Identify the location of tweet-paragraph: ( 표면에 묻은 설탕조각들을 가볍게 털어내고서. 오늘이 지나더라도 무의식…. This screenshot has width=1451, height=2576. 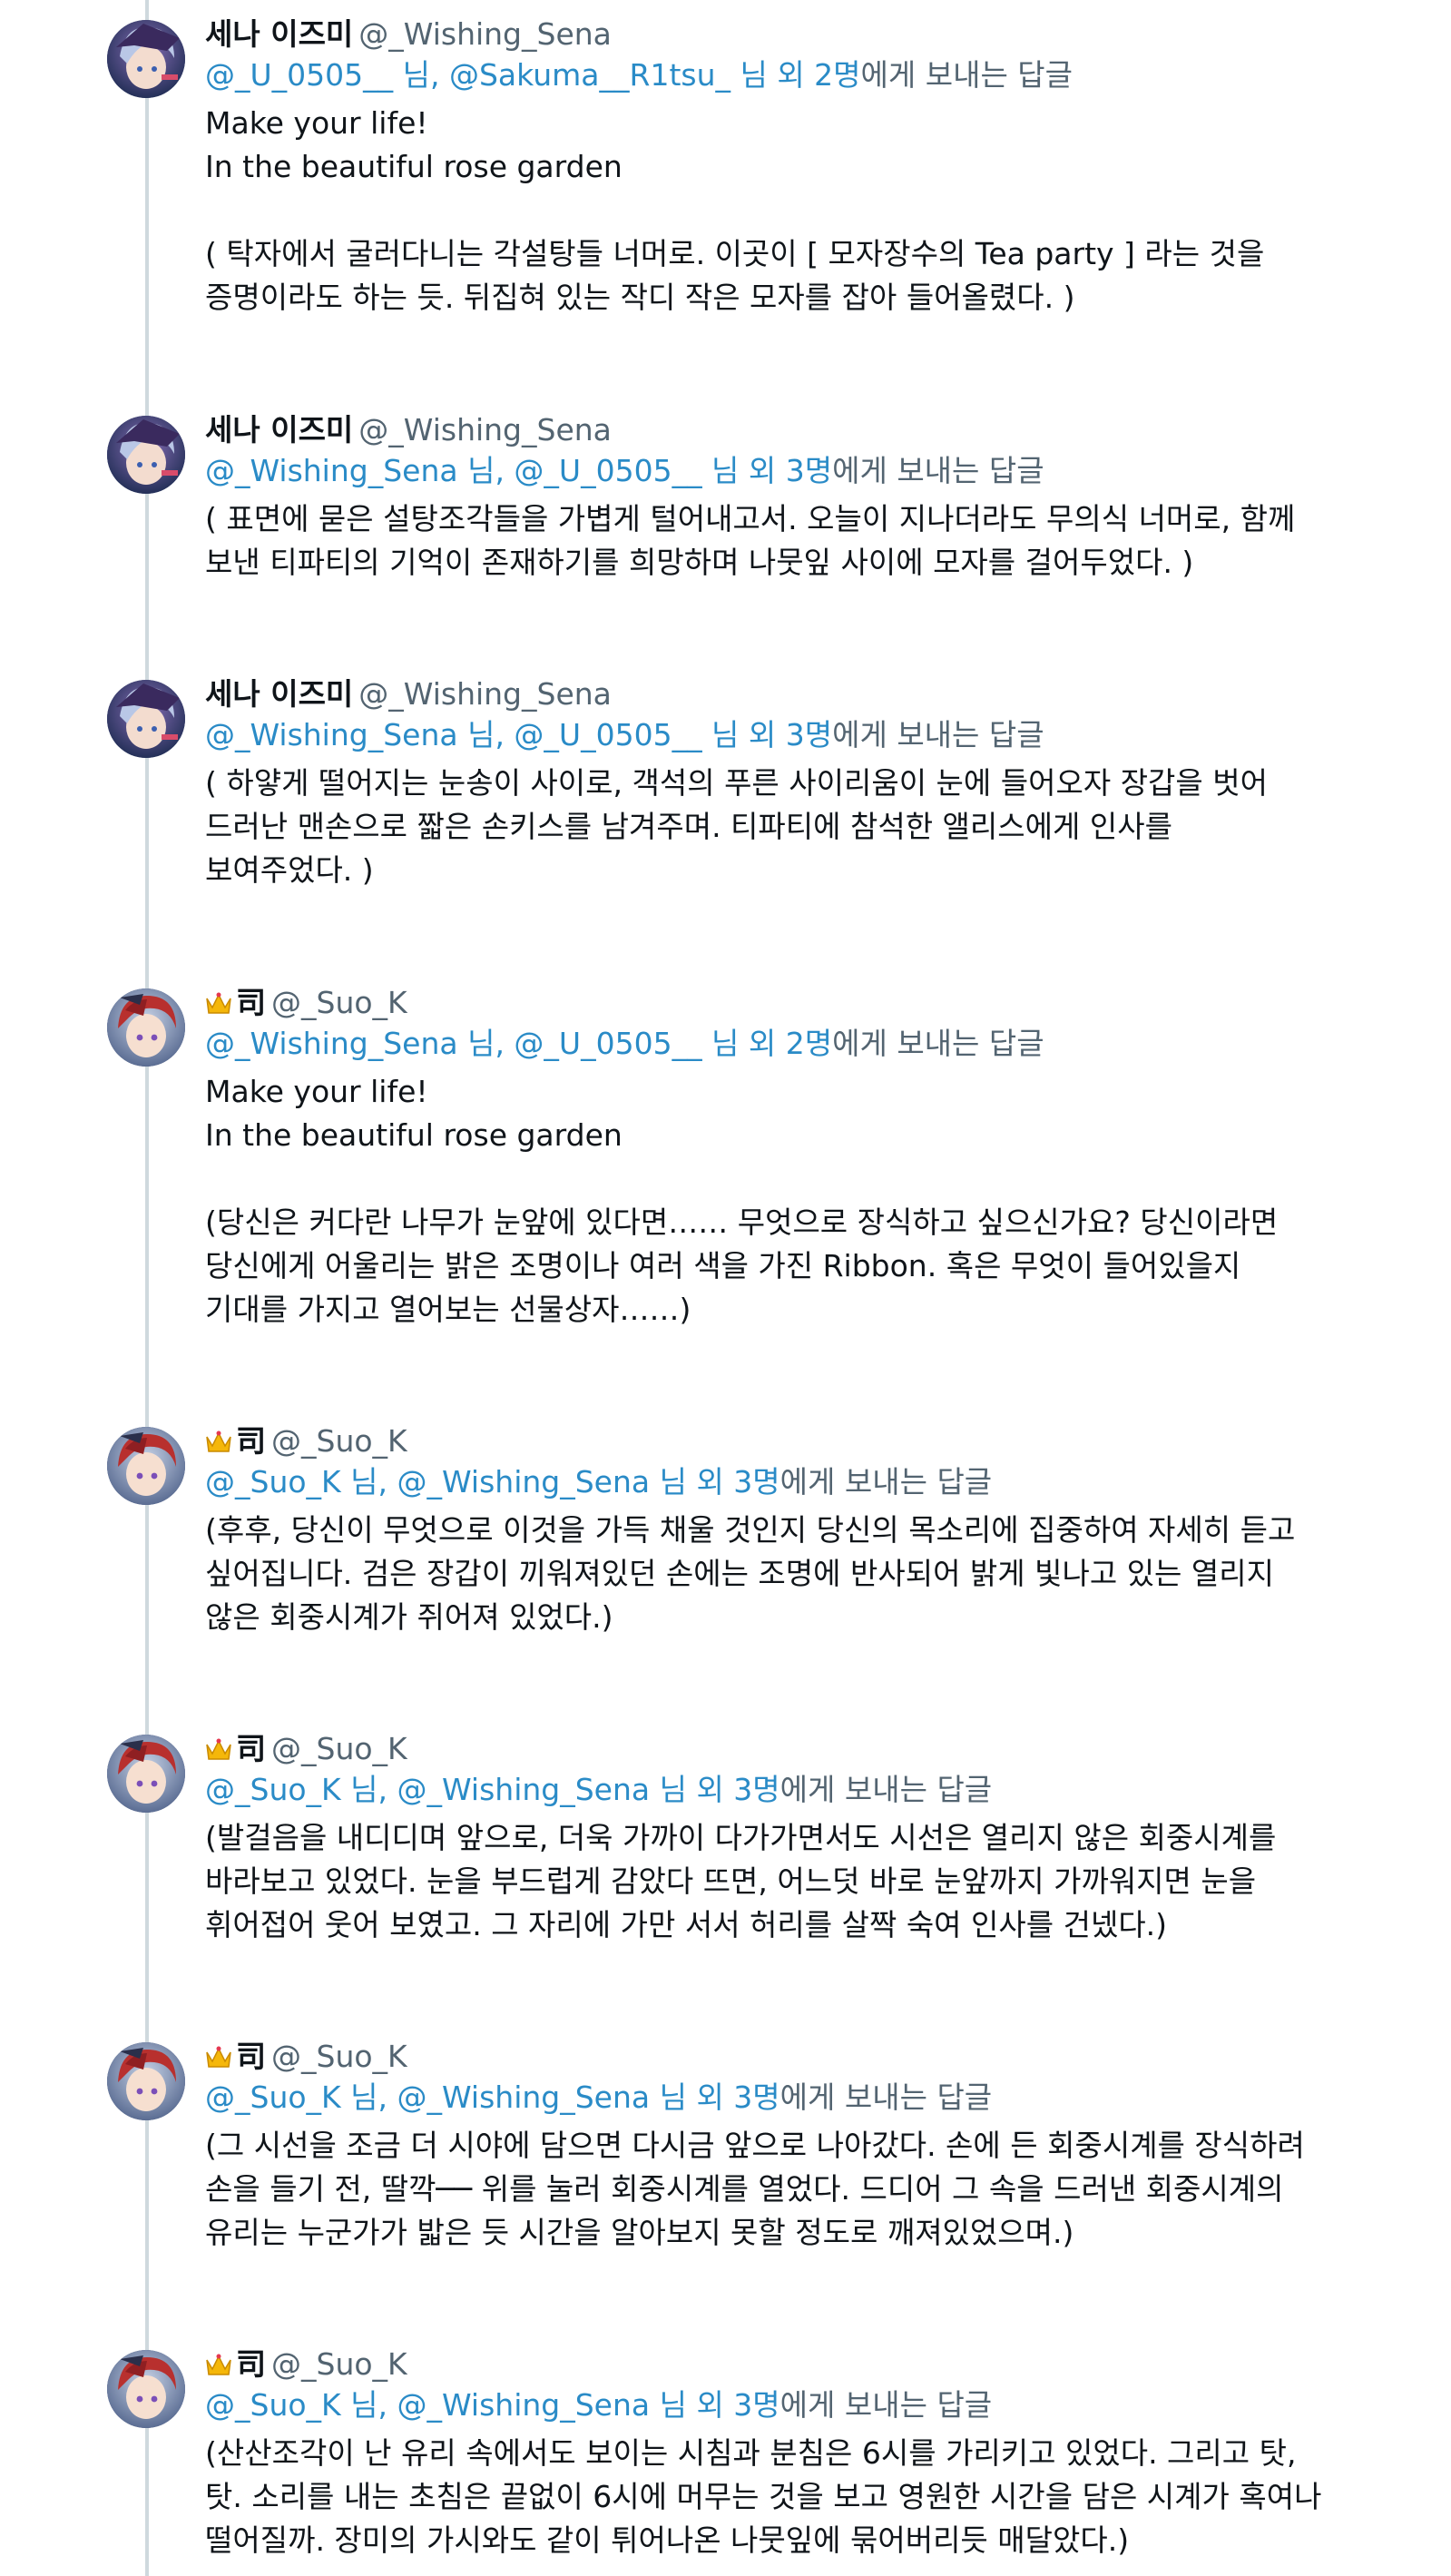
(751, 540).